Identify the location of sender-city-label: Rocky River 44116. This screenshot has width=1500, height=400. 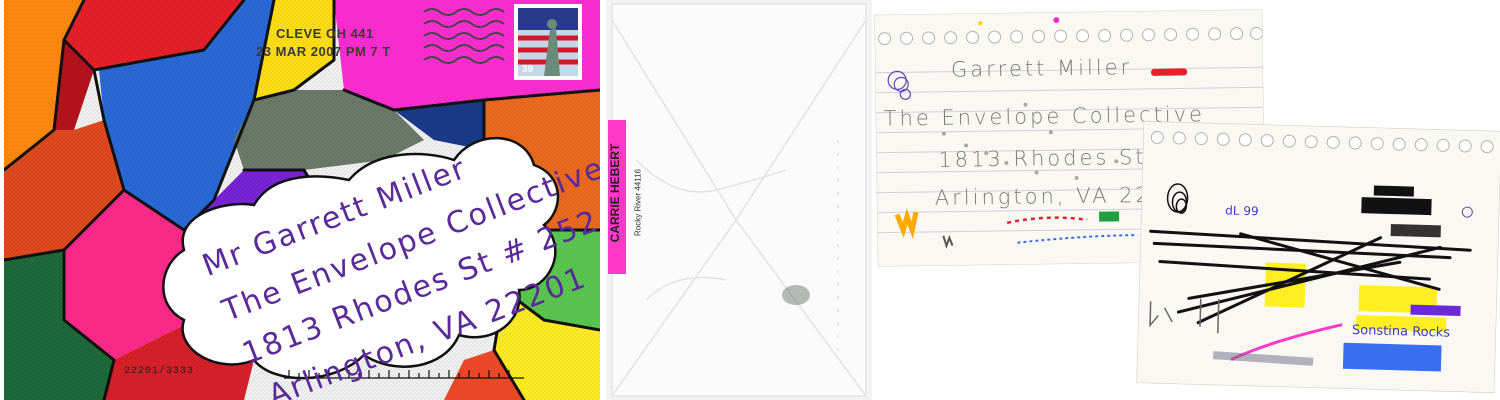
(639, 205).